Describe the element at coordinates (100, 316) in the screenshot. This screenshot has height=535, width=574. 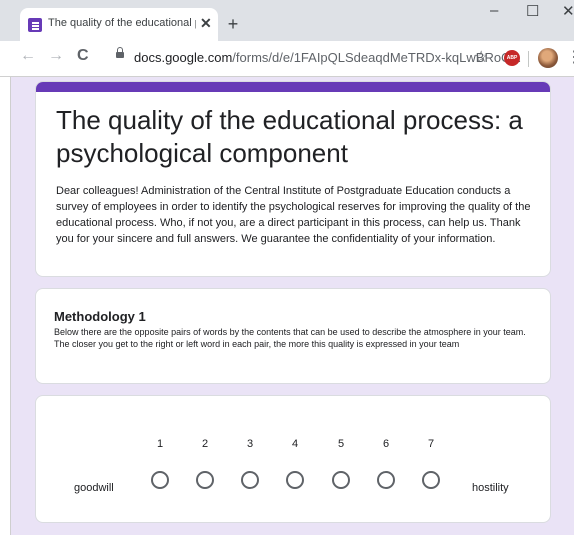
I see `section-title: Methodology 1` at that location.